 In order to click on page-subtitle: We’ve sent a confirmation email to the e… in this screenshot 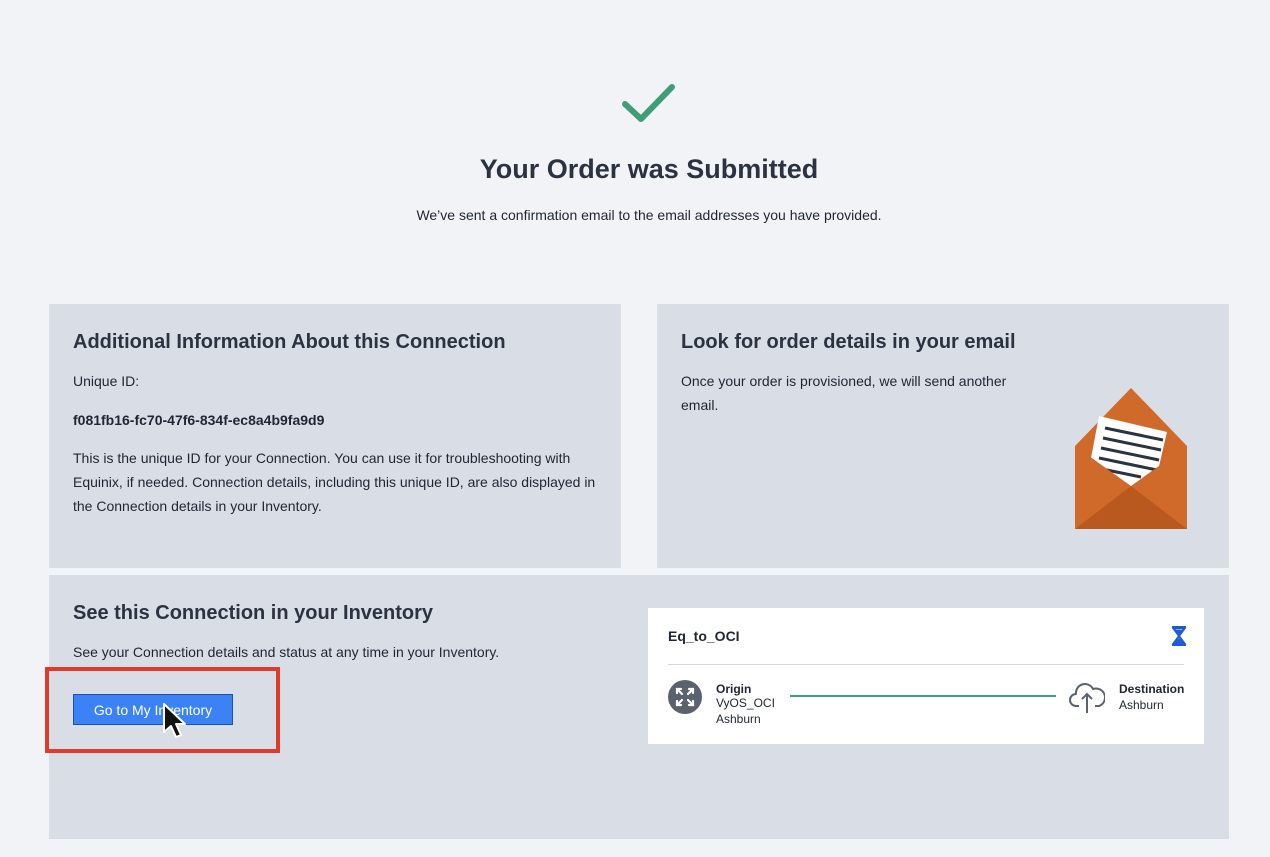, I will do `click(649, 215)`.